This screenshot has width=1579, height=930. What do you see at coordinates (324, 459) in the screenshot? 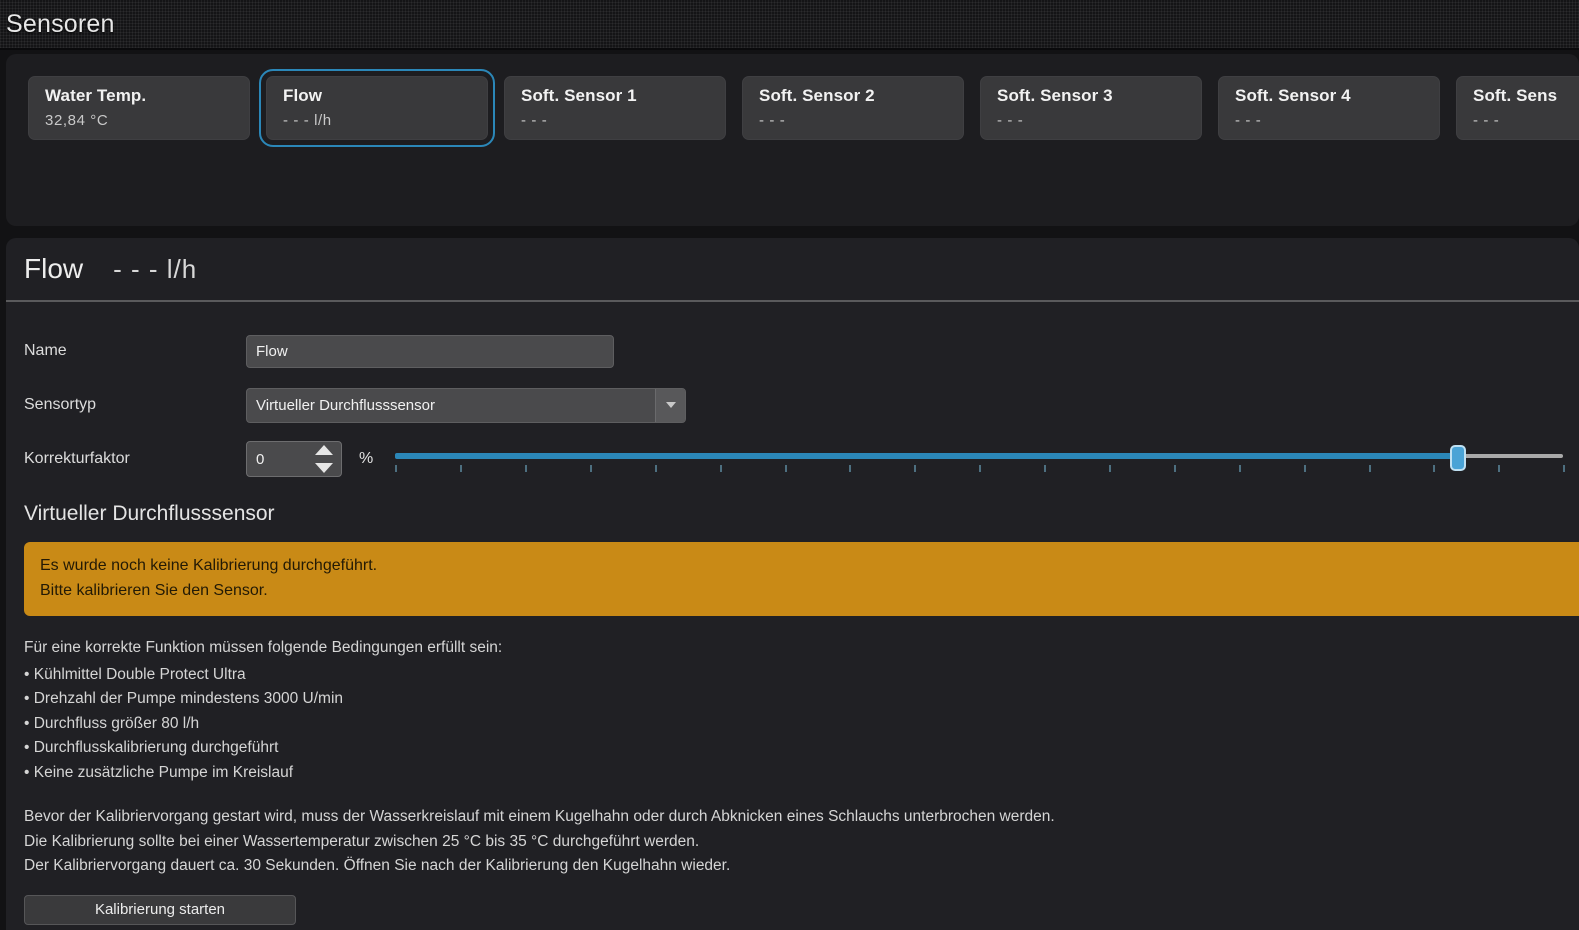
I see `stepper-buttons` at bounding box center [324, 459].